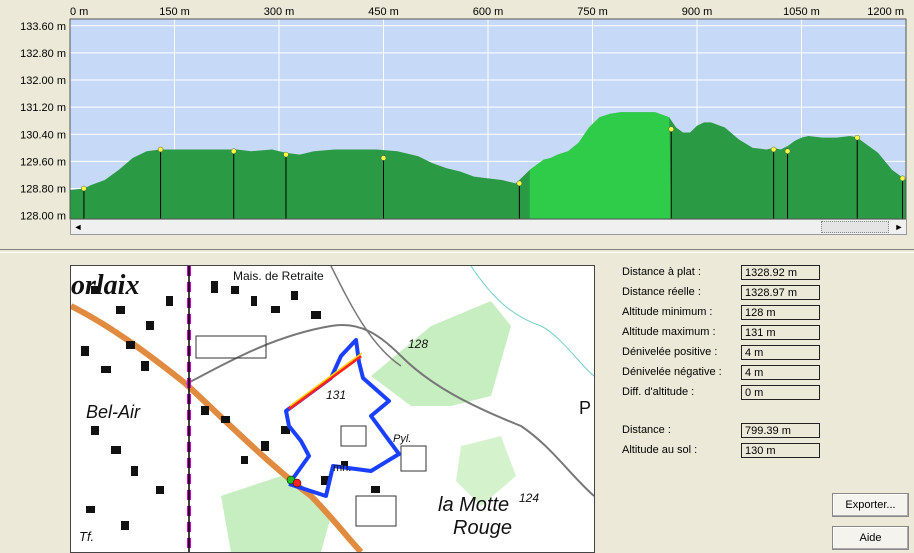 This screenshot has width=914, height=553. What do you see at coordinates (43, 54) in the screenshot?
I see `y-tick-label: 132.80 m` at bounding box center [43, 54].